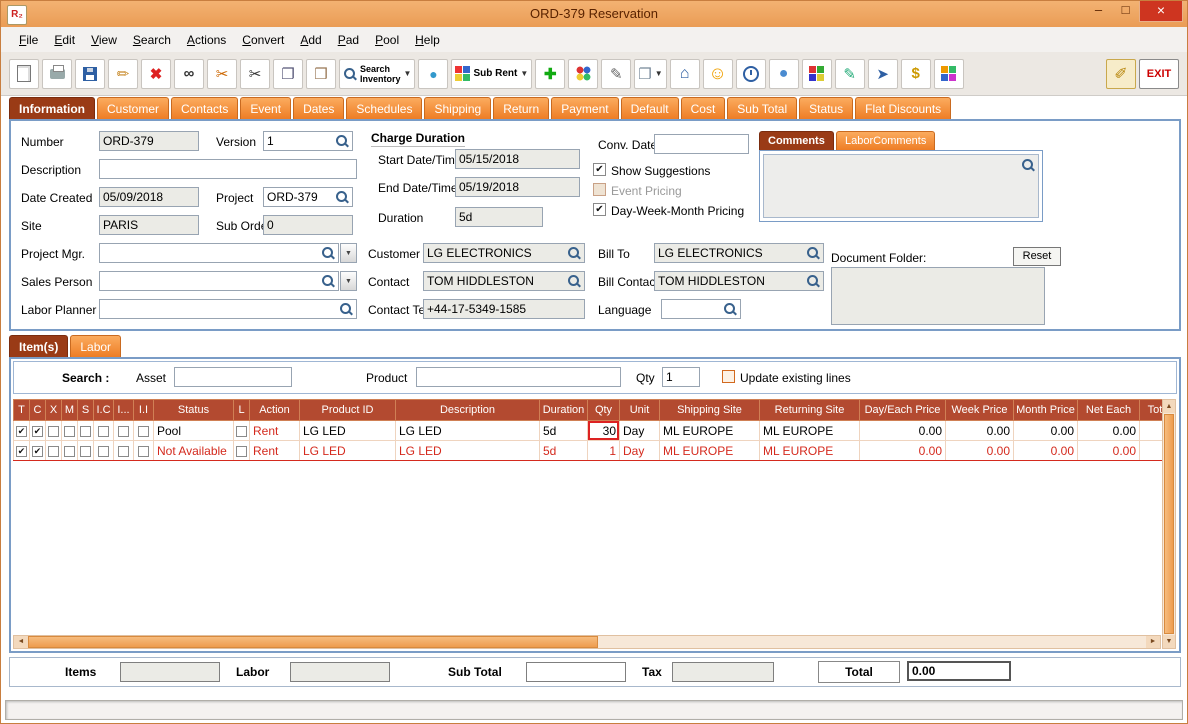  I want to click on product-input, so click(518, 377).